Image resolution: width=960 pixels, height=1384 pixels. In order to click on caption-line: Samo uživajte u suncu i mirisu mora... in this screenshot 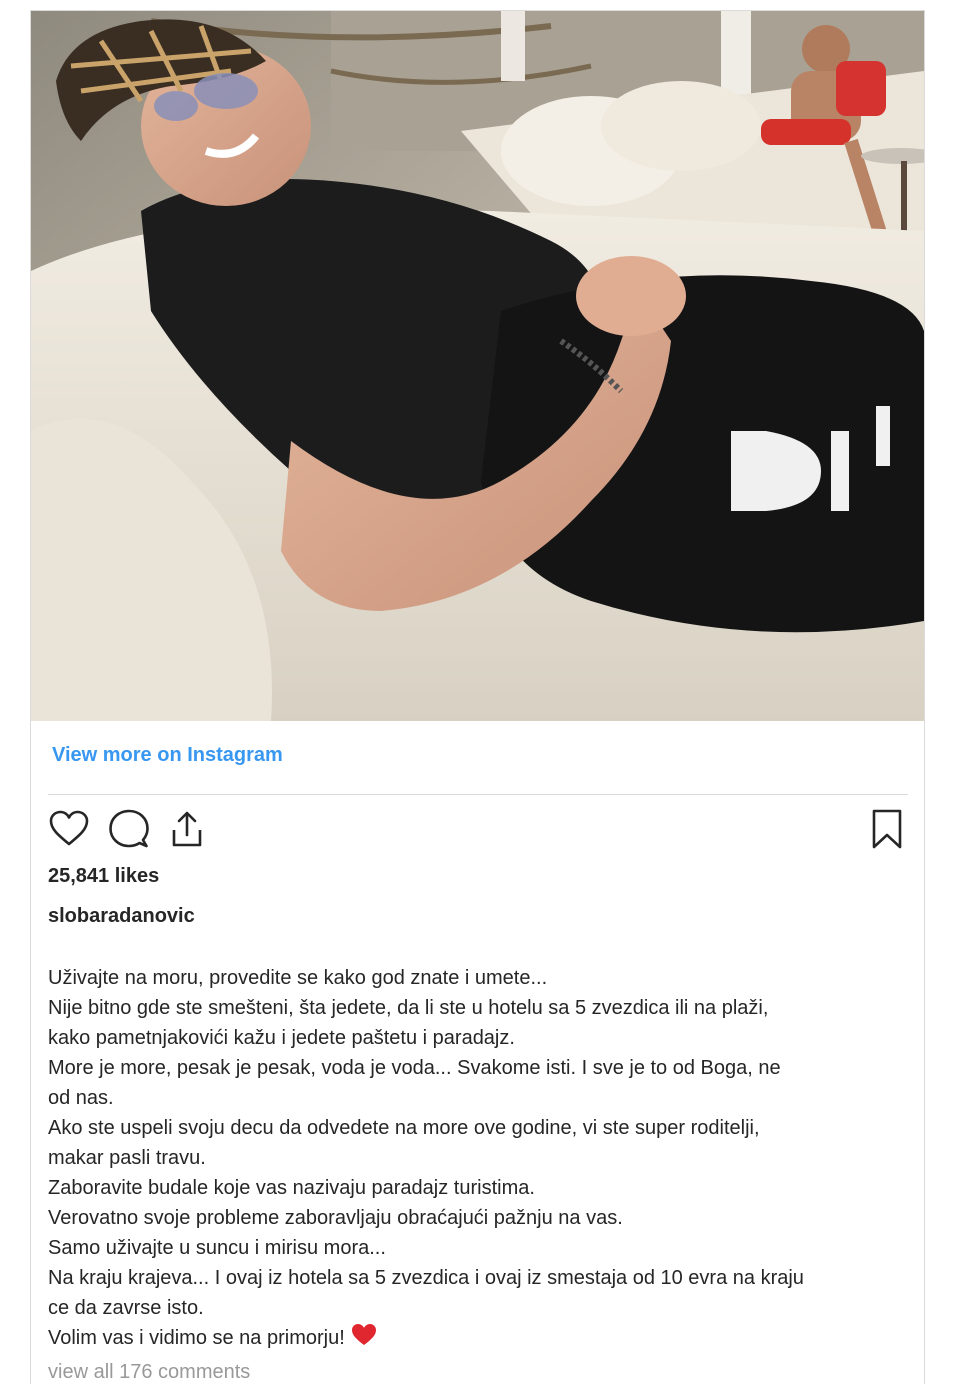, I will do `click(217, 1248)`.